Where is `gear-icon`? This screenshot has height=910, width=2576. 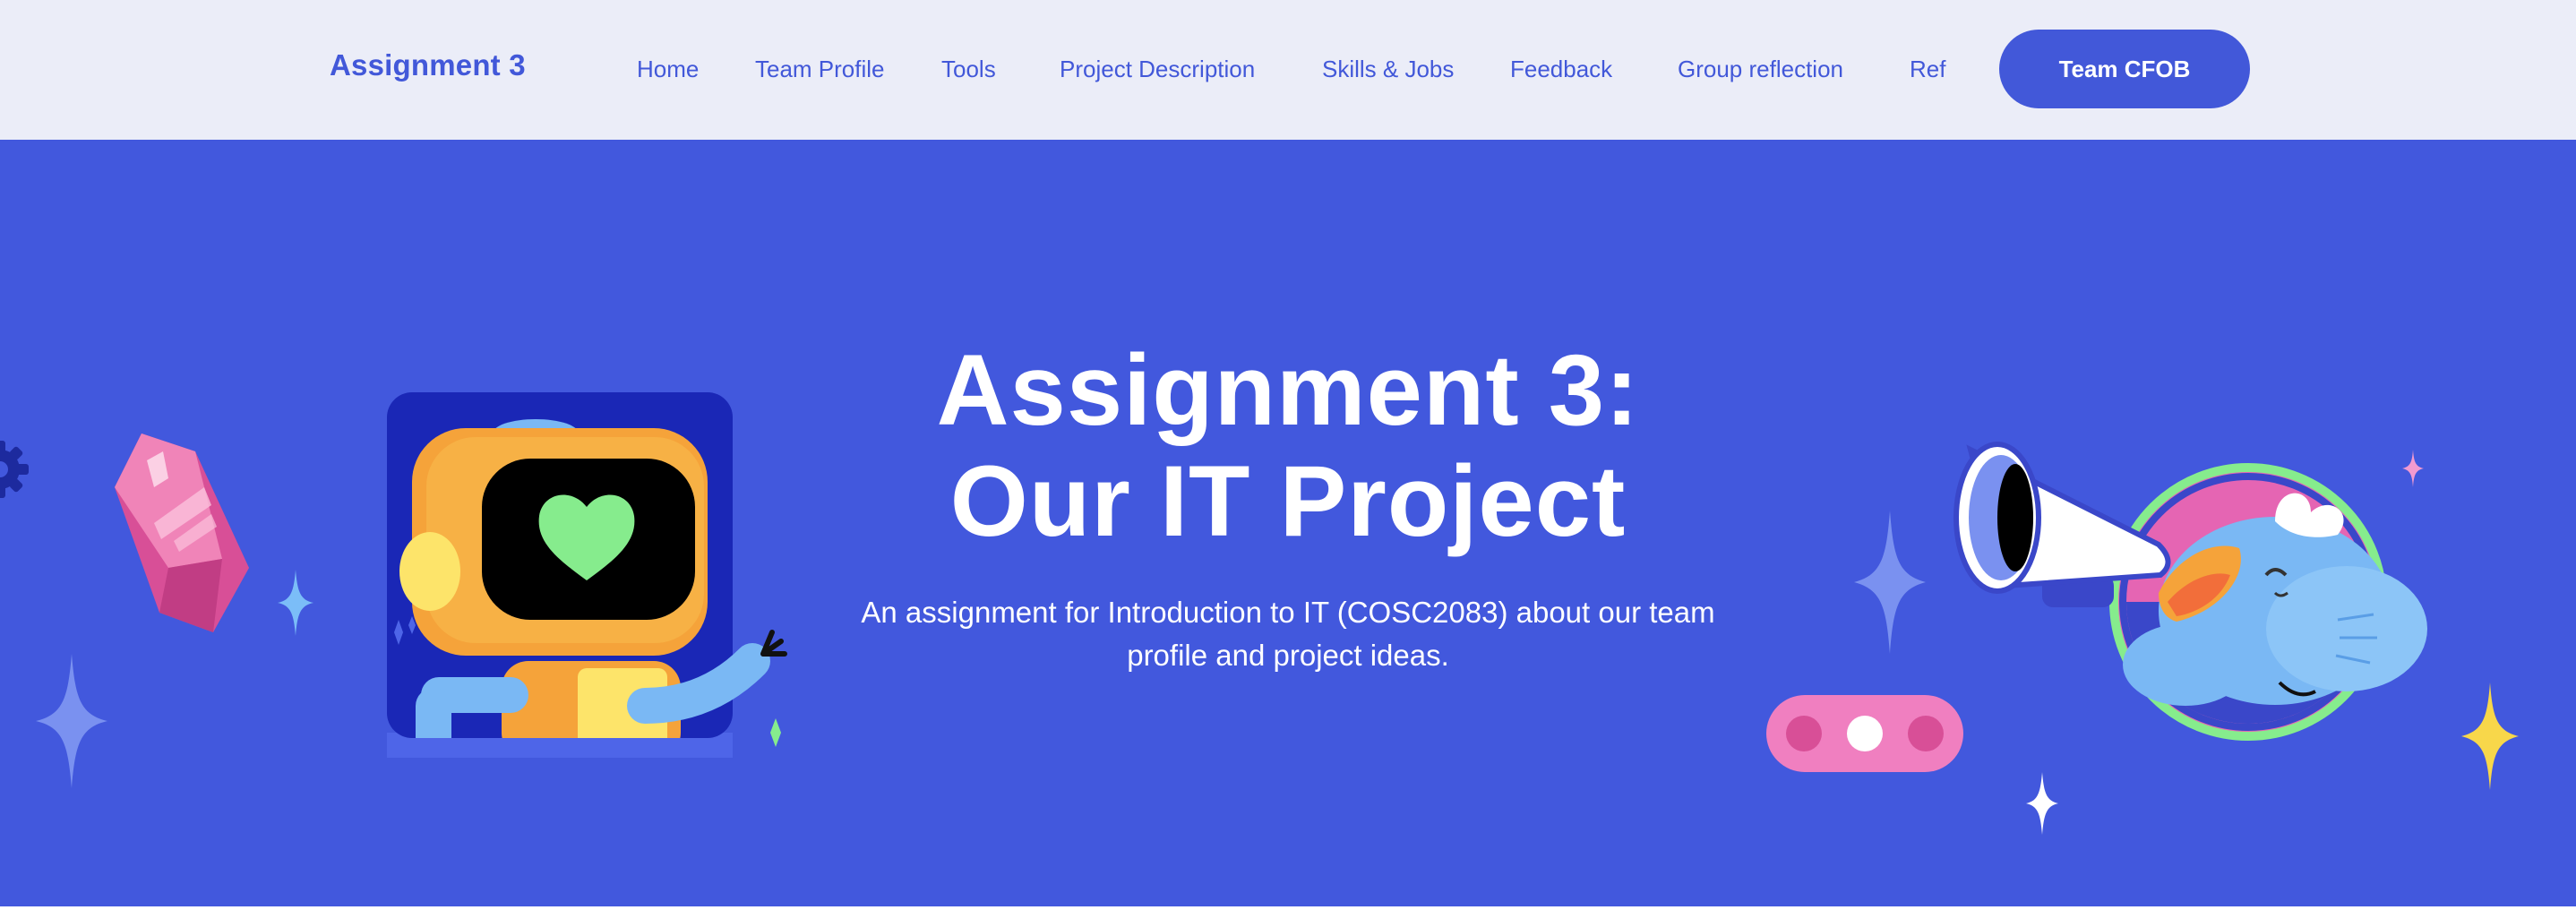 gear-icon is located at coordinates (14, 469).